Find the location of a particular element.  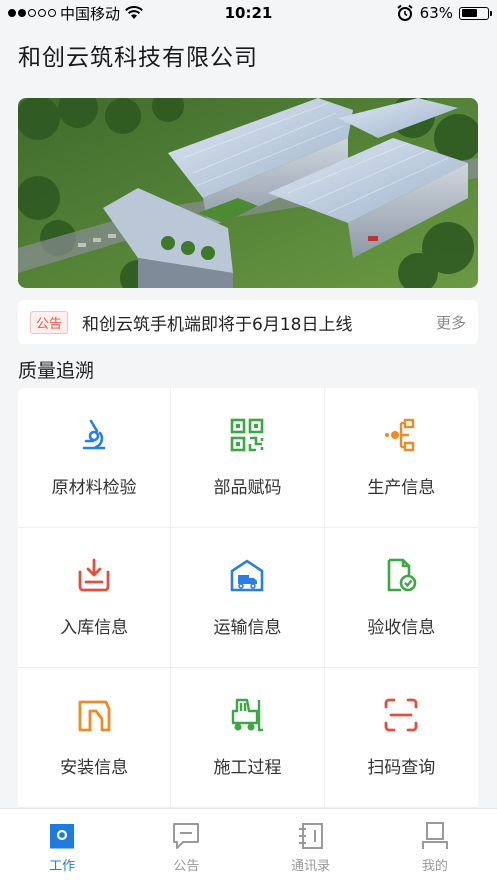

work-icon is located at coordinates (62, 835).